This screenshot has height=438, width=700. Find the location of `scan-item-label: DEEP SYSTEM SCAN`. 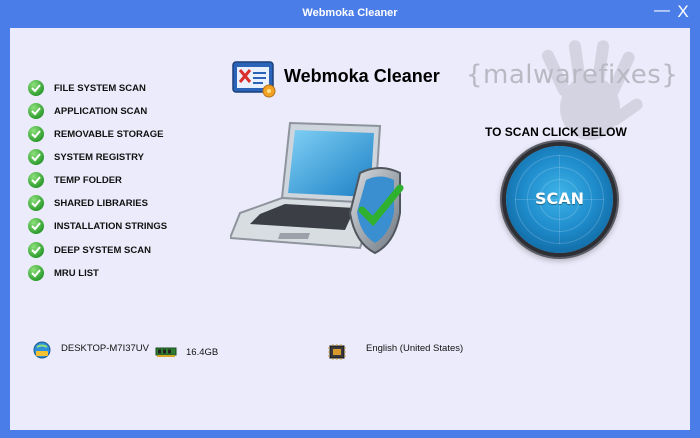

scan-item-label: DEEP SYSTEM SCAN is located at coordinates (102, 250).